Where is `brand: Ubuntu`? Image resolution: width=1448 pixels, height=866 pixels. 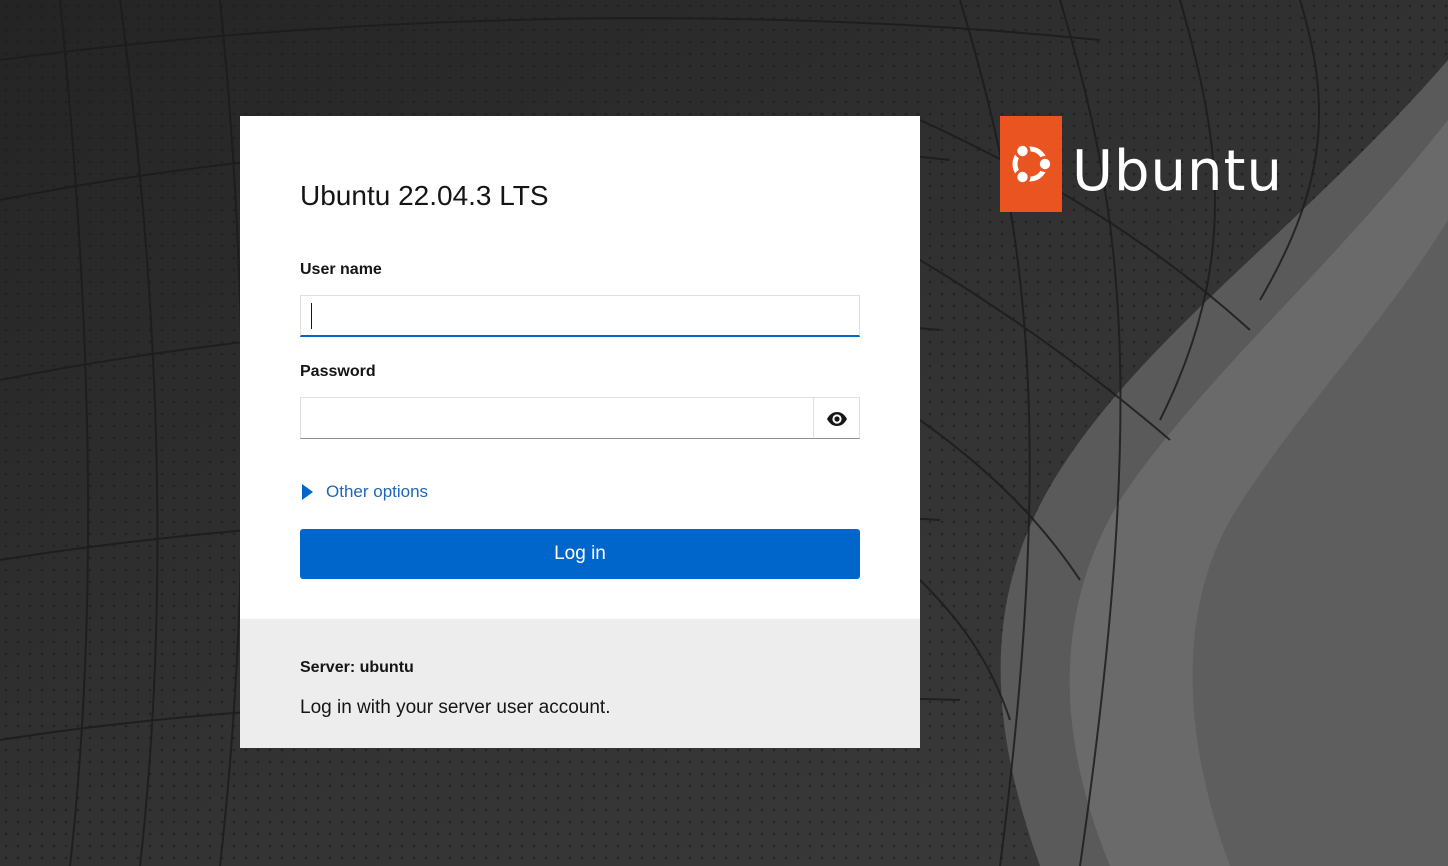 brand: Ubuntu is located at coordinates (1141, 164).